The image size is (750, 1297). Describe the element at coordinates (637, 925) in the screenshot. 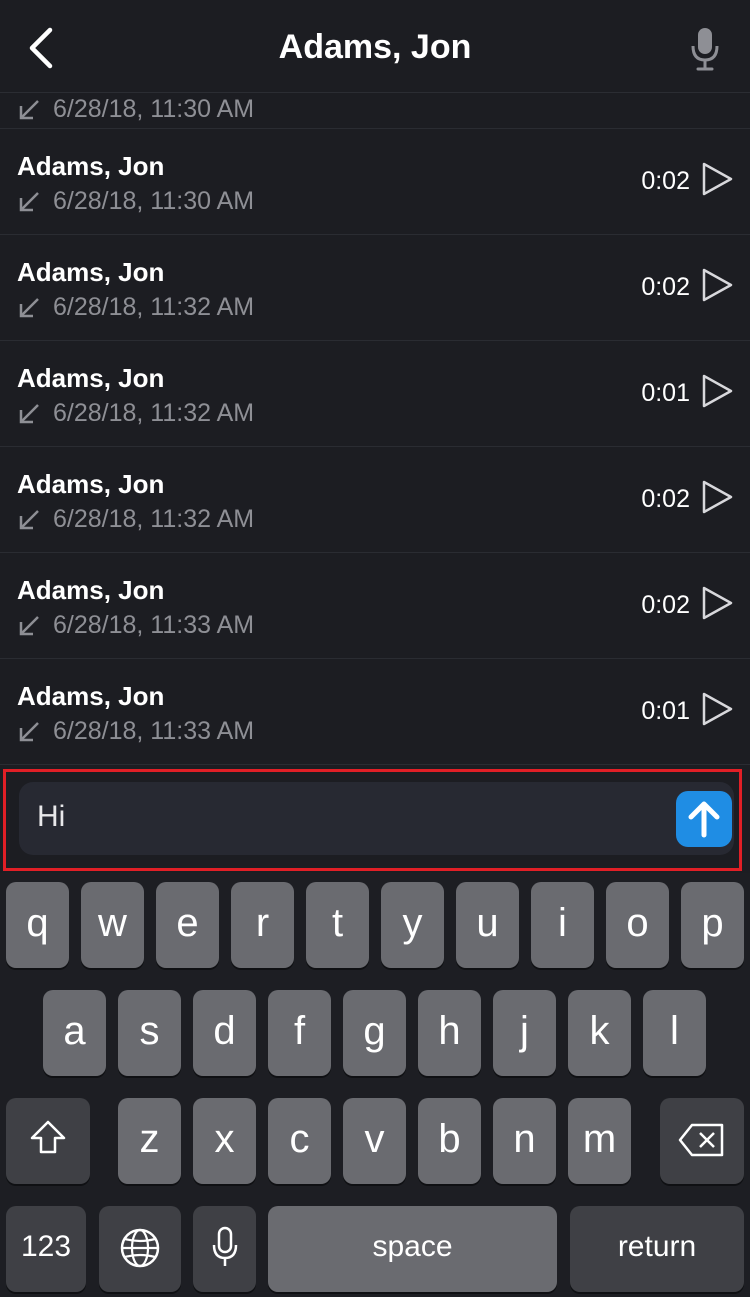

I see `key-o: o` at that location.